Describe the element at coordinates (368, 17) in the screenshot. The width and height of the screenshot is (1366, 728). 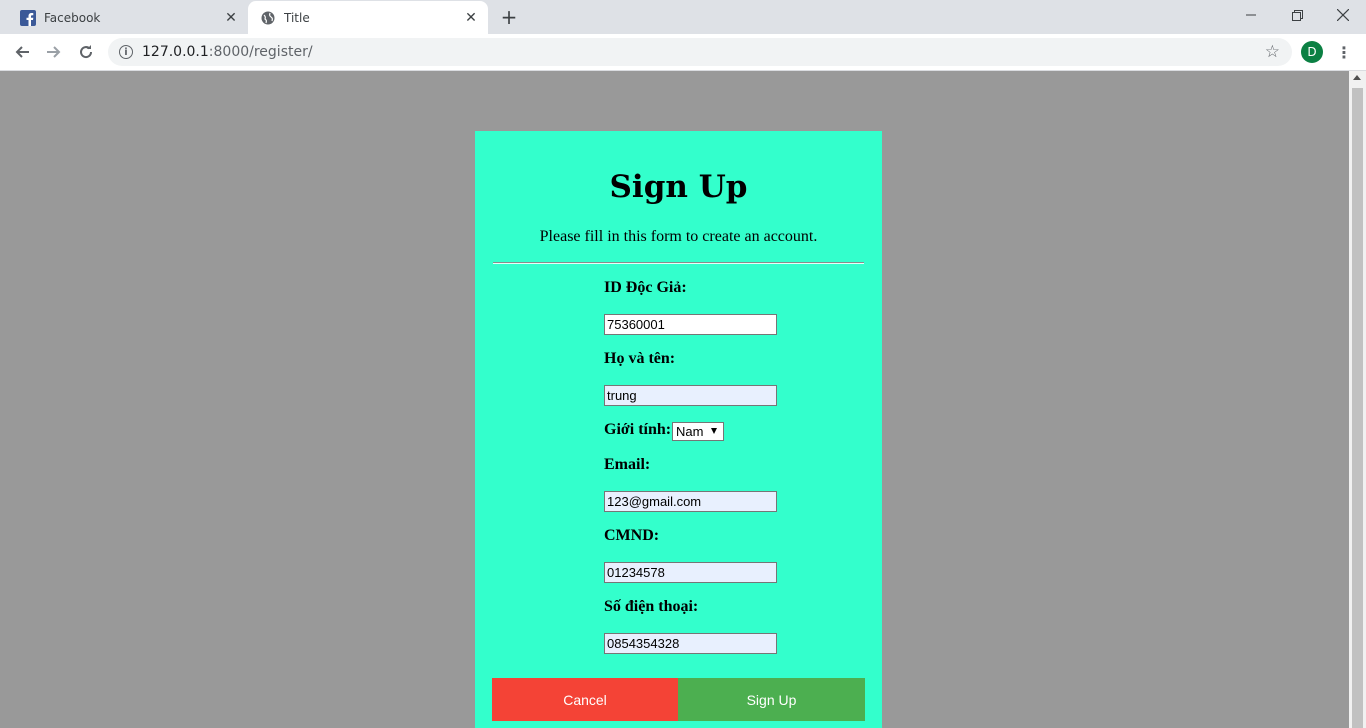
I see `tab-title-active: Title ✕` at that location.